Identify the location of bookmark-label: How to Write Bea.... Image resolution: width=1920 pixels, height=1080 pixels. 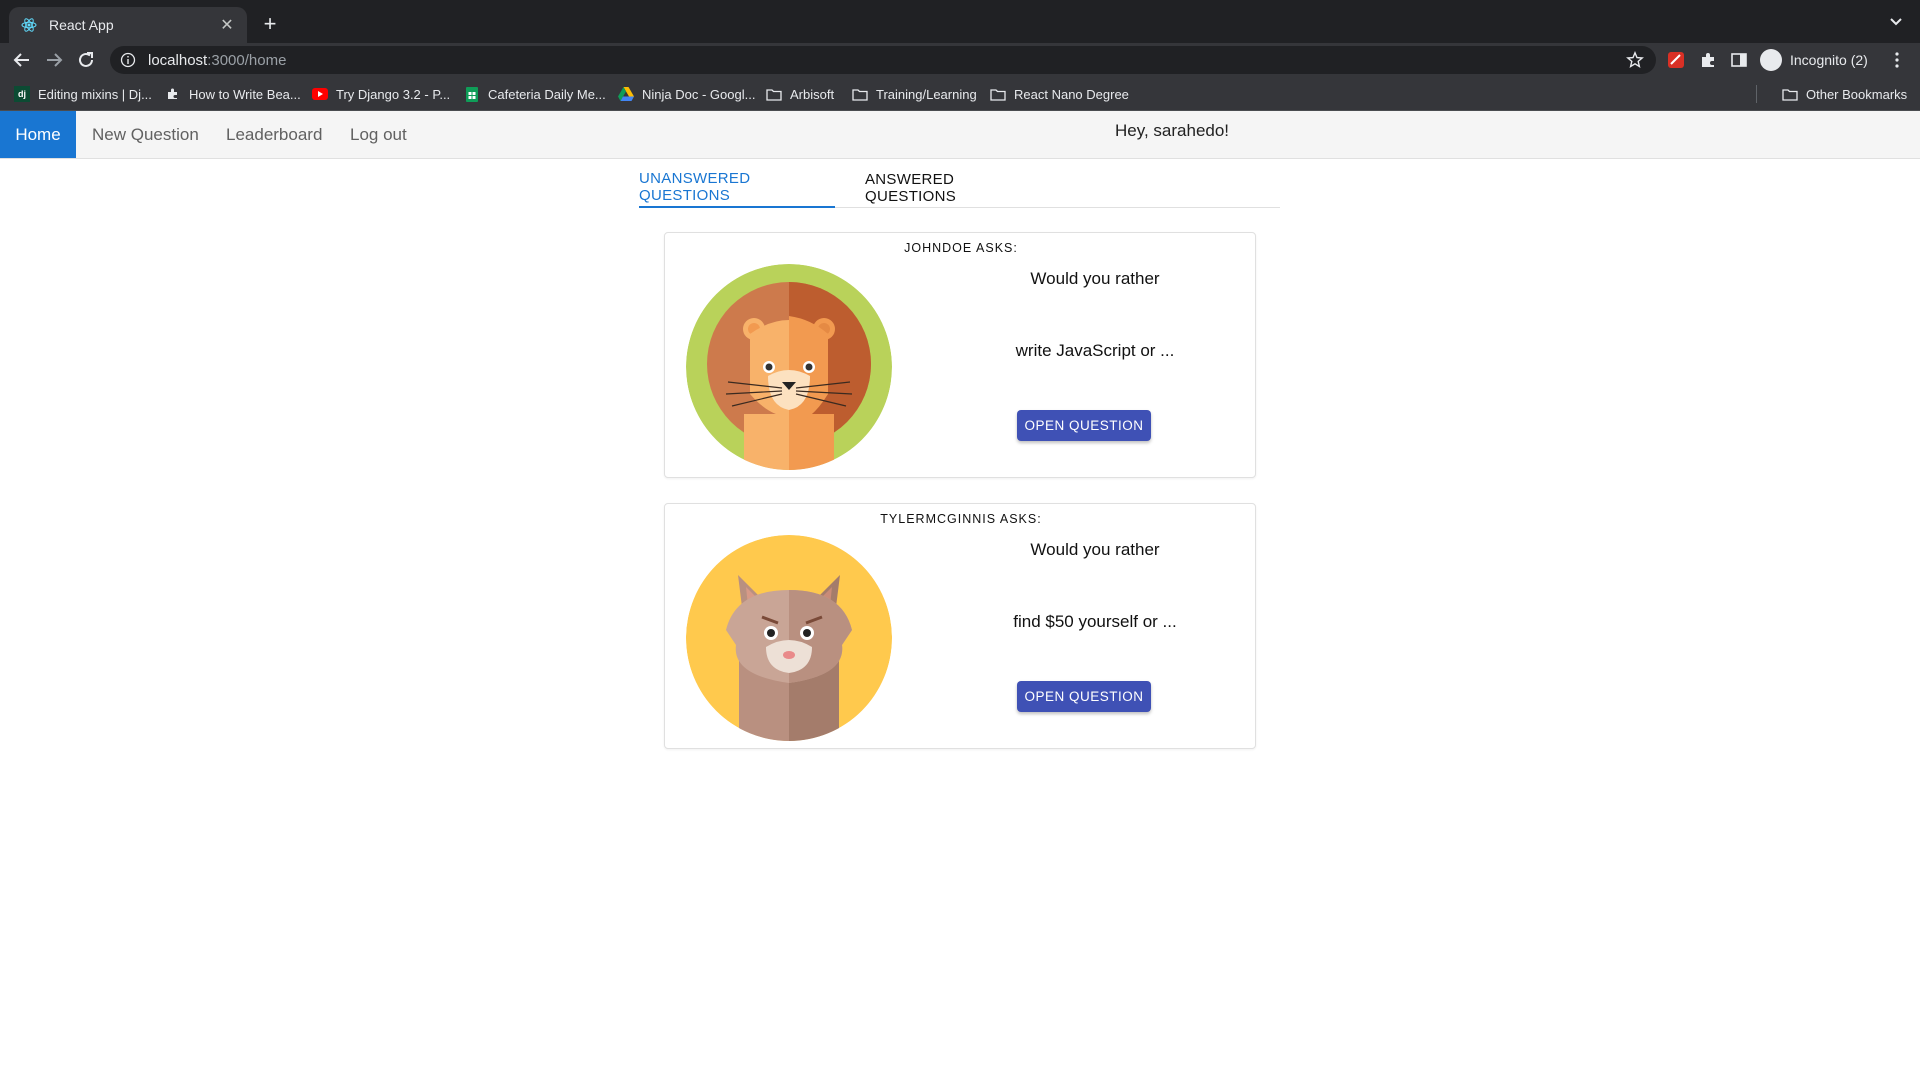
(245, 94).